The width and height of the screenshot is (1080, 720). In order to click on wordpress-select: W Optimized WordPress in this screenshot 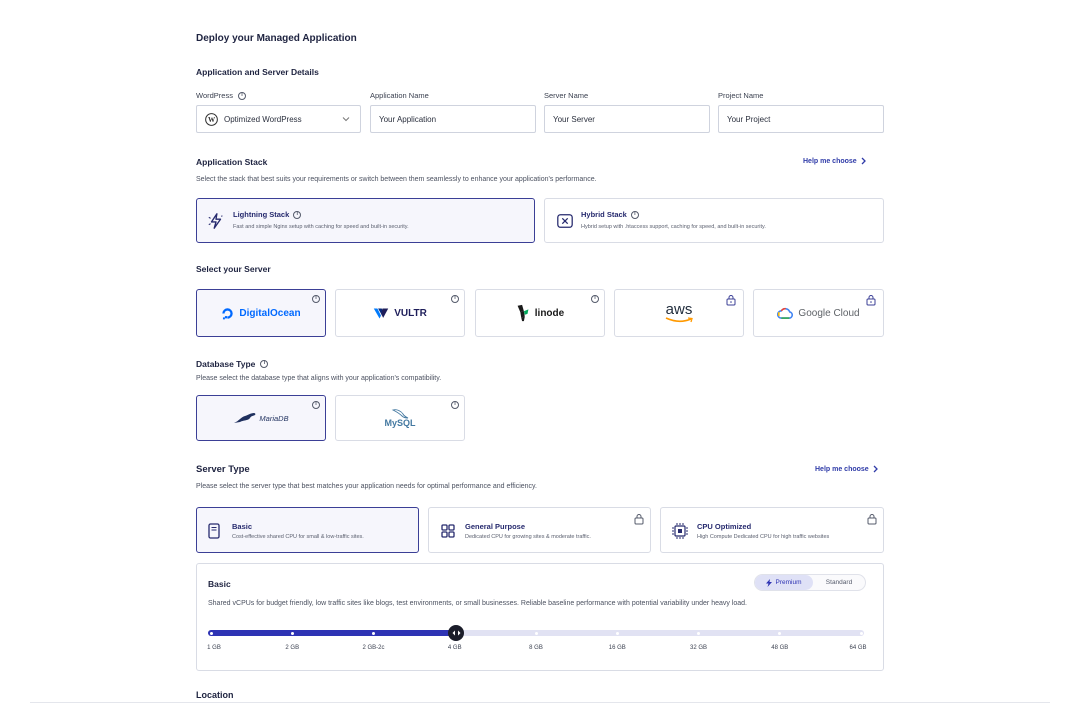, I will do `click(278, 119)`.